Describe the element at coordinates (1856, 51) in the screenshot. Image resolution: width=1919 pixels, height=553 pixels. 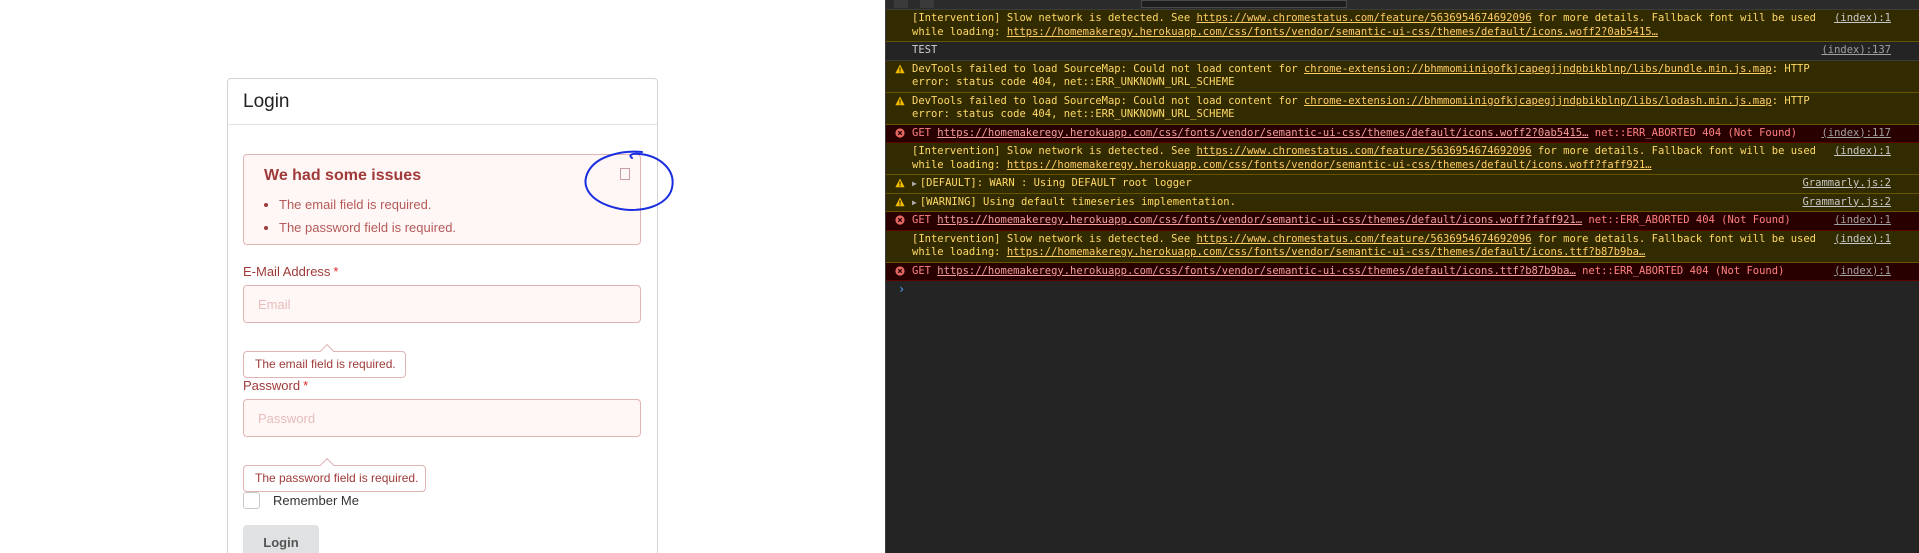
I see `source-link: (index):137` at that location.